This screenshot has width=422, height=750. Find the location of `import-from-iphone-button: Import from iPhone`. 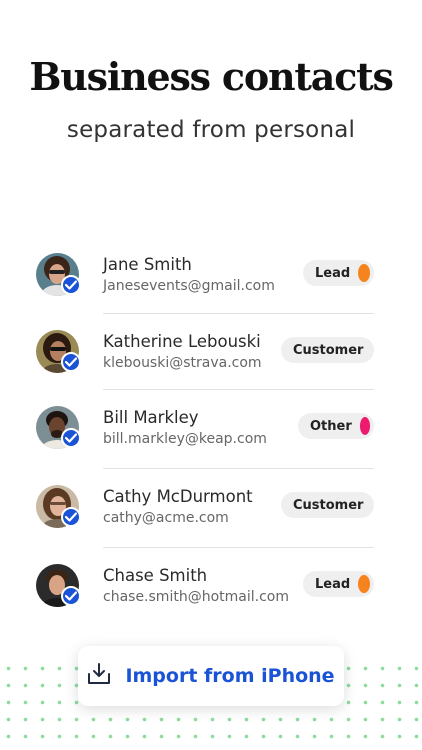

import-from-iphone-button: Import from iPhone is located at coordinates (211, 676).